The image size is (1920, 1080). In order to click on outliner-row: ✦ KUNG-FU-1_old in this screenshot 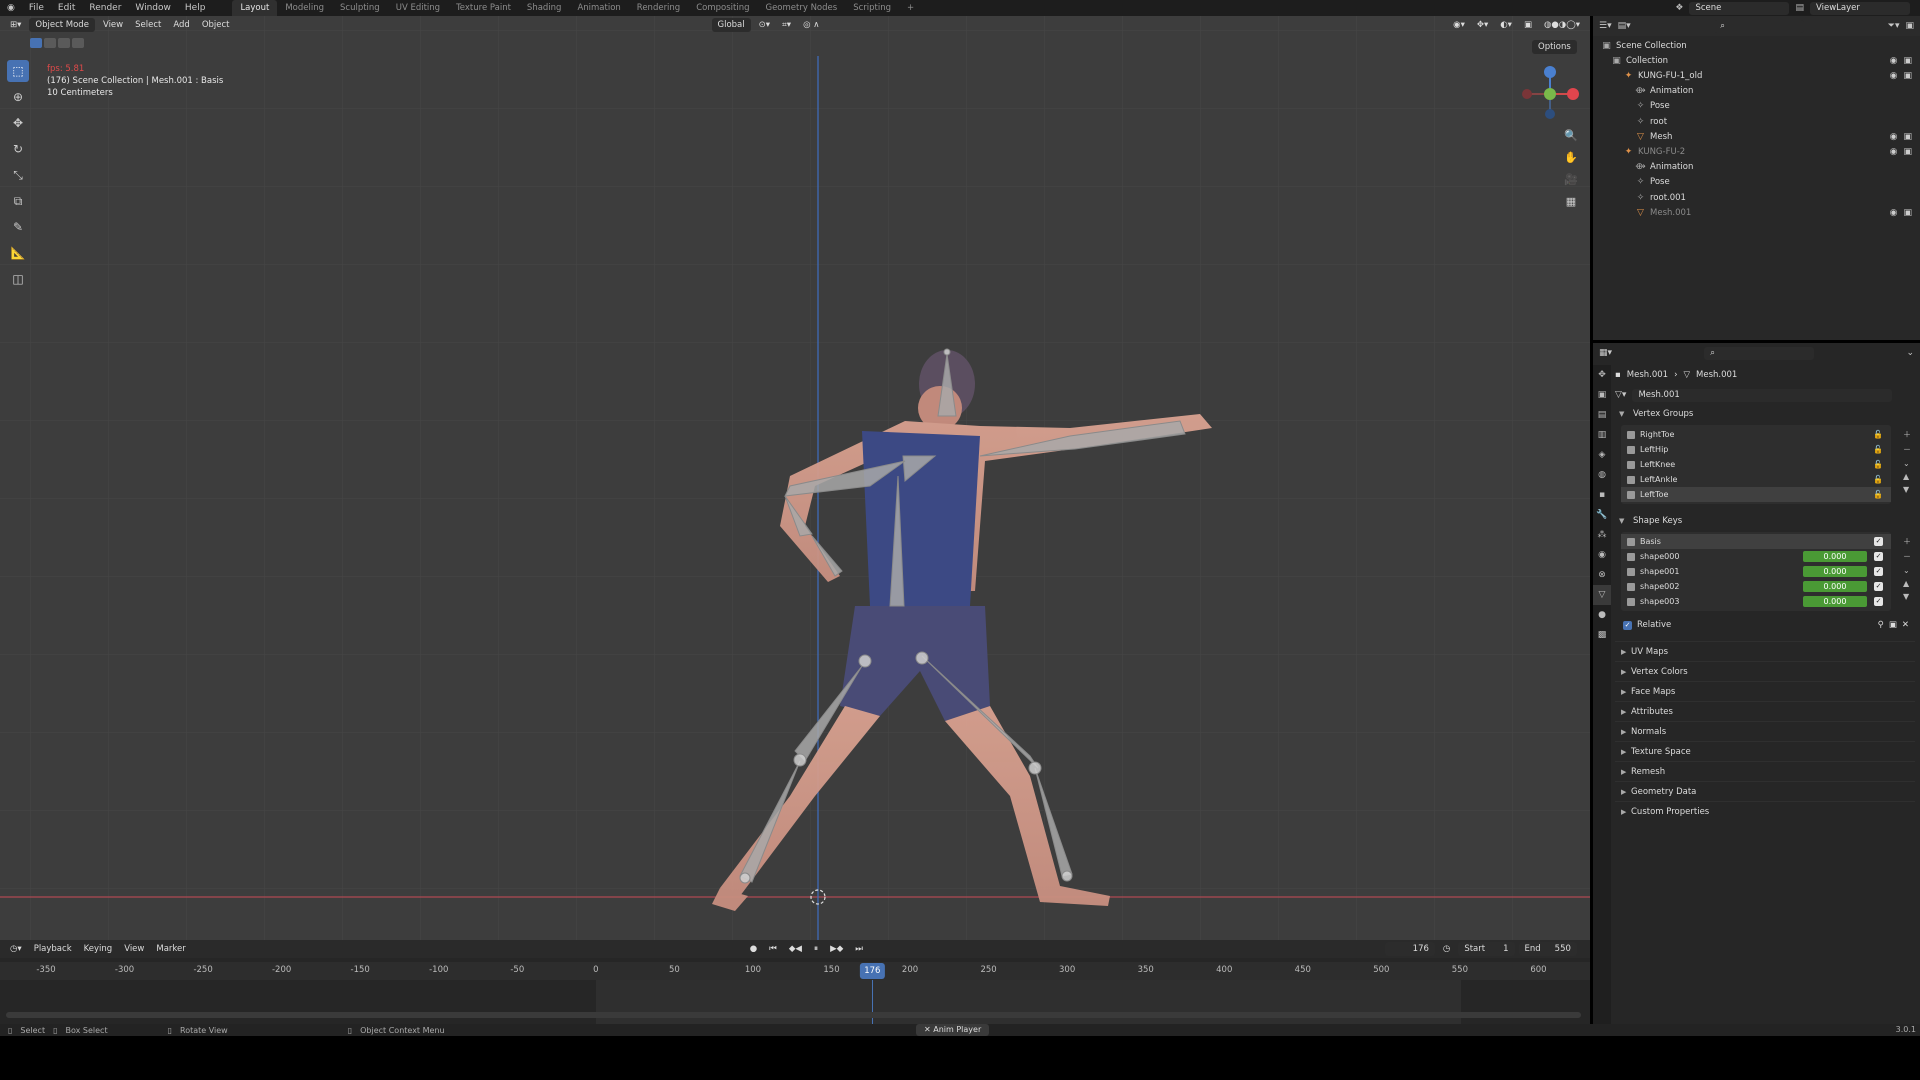, I will do `click(1648, 75)`.